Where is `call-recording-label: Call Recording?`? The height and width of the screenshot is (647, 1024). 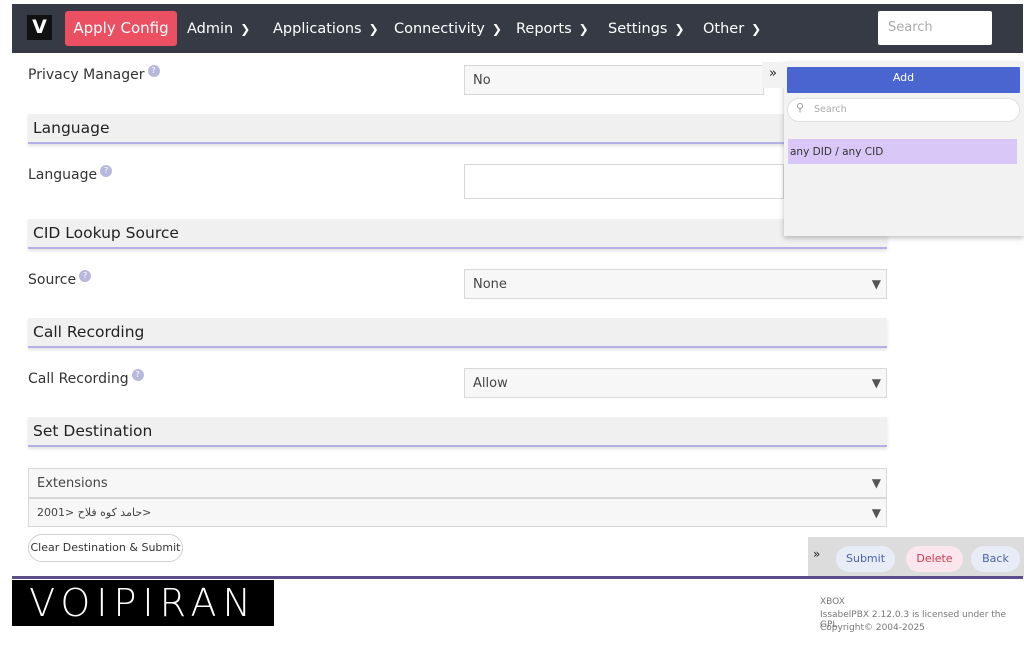 call-recording-label: Call Recording? is located at coordinates (86, 378).